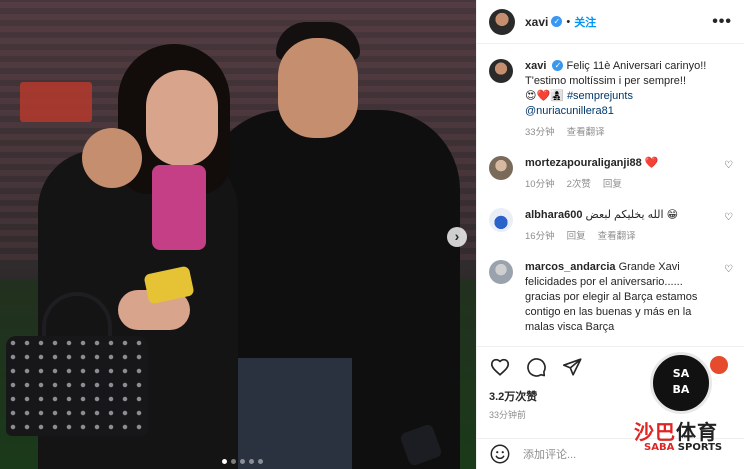 The width and height of the screenshot is (744, 469). I want to click on follow-button: 关注, so click(585, 22).